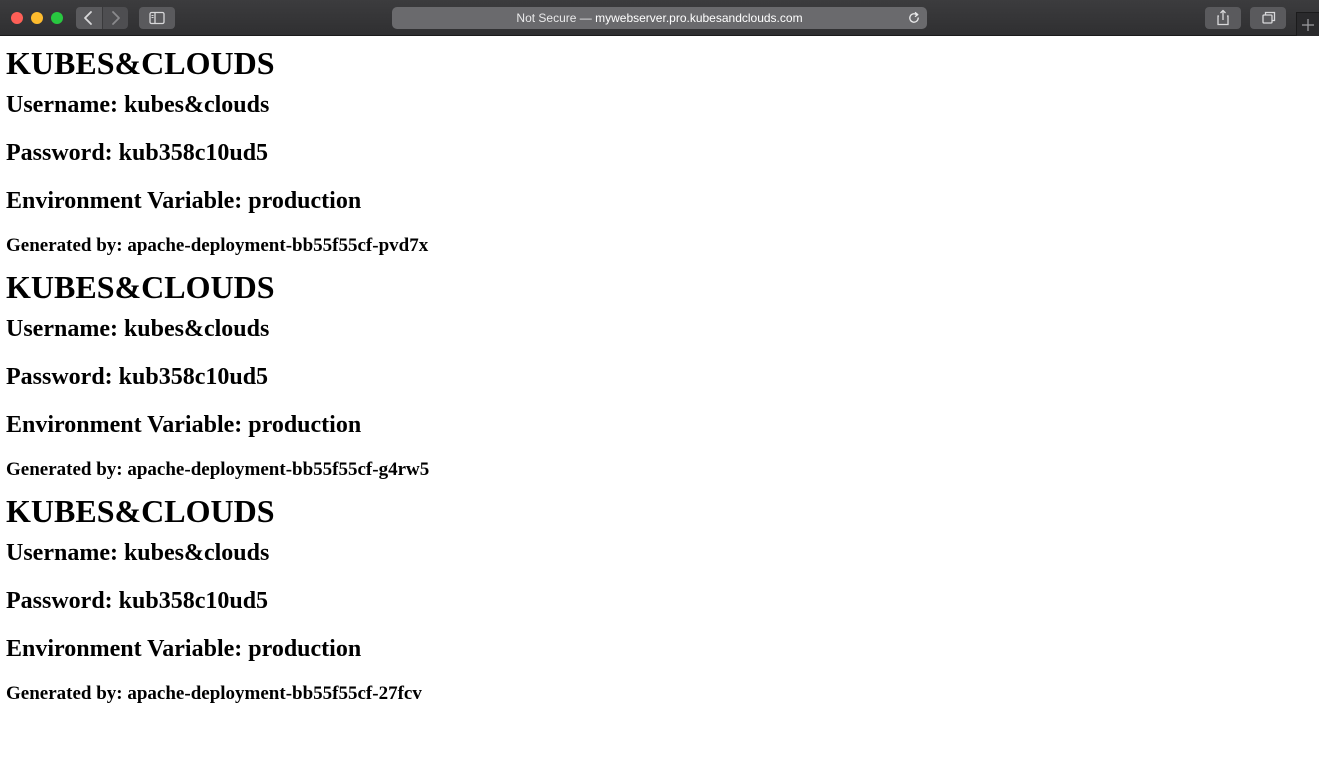 The width and height of the screenshot is (1319, 771). I want to click on chevron-right-icon, so click(116, 18).